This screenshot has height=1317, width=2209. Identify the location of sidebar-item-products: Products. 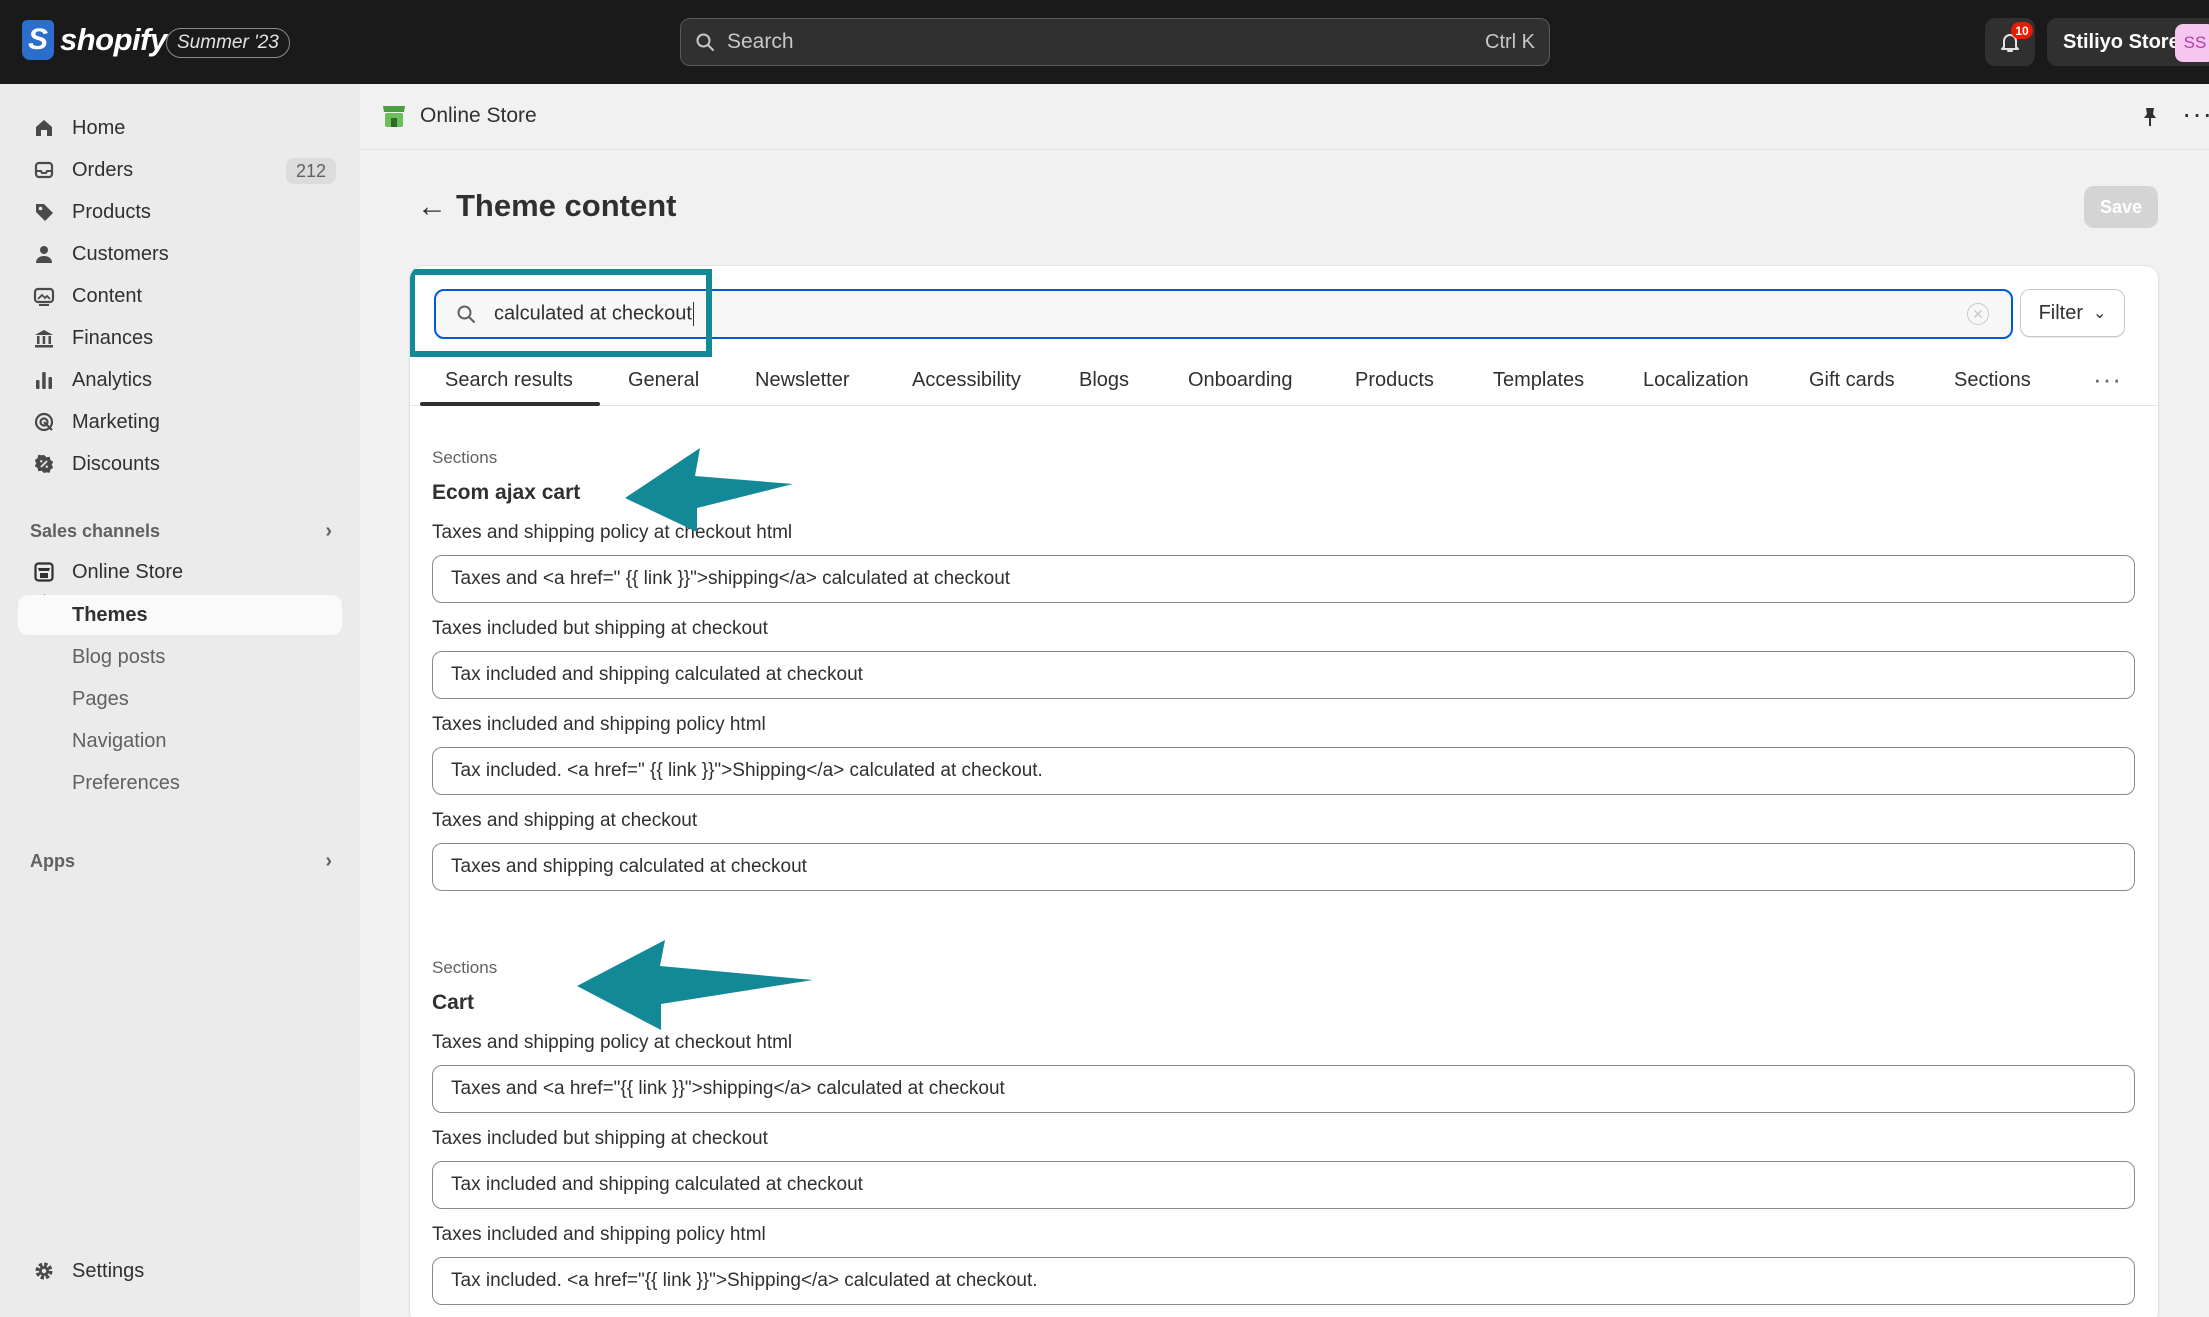
(180, 212).